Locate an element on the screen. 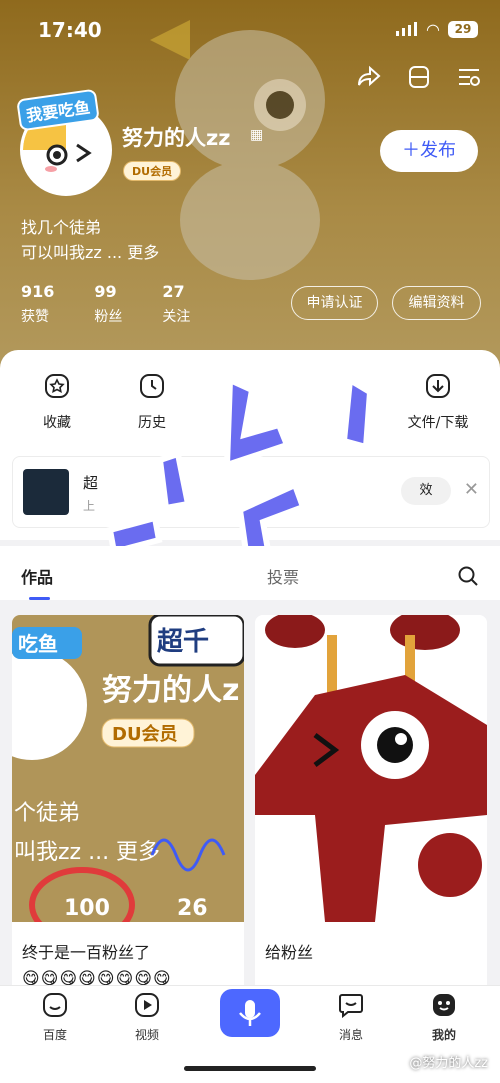  profile-stats: 916 获赞 99 粉丝 27 关注 is located at coordinates (105, 304).